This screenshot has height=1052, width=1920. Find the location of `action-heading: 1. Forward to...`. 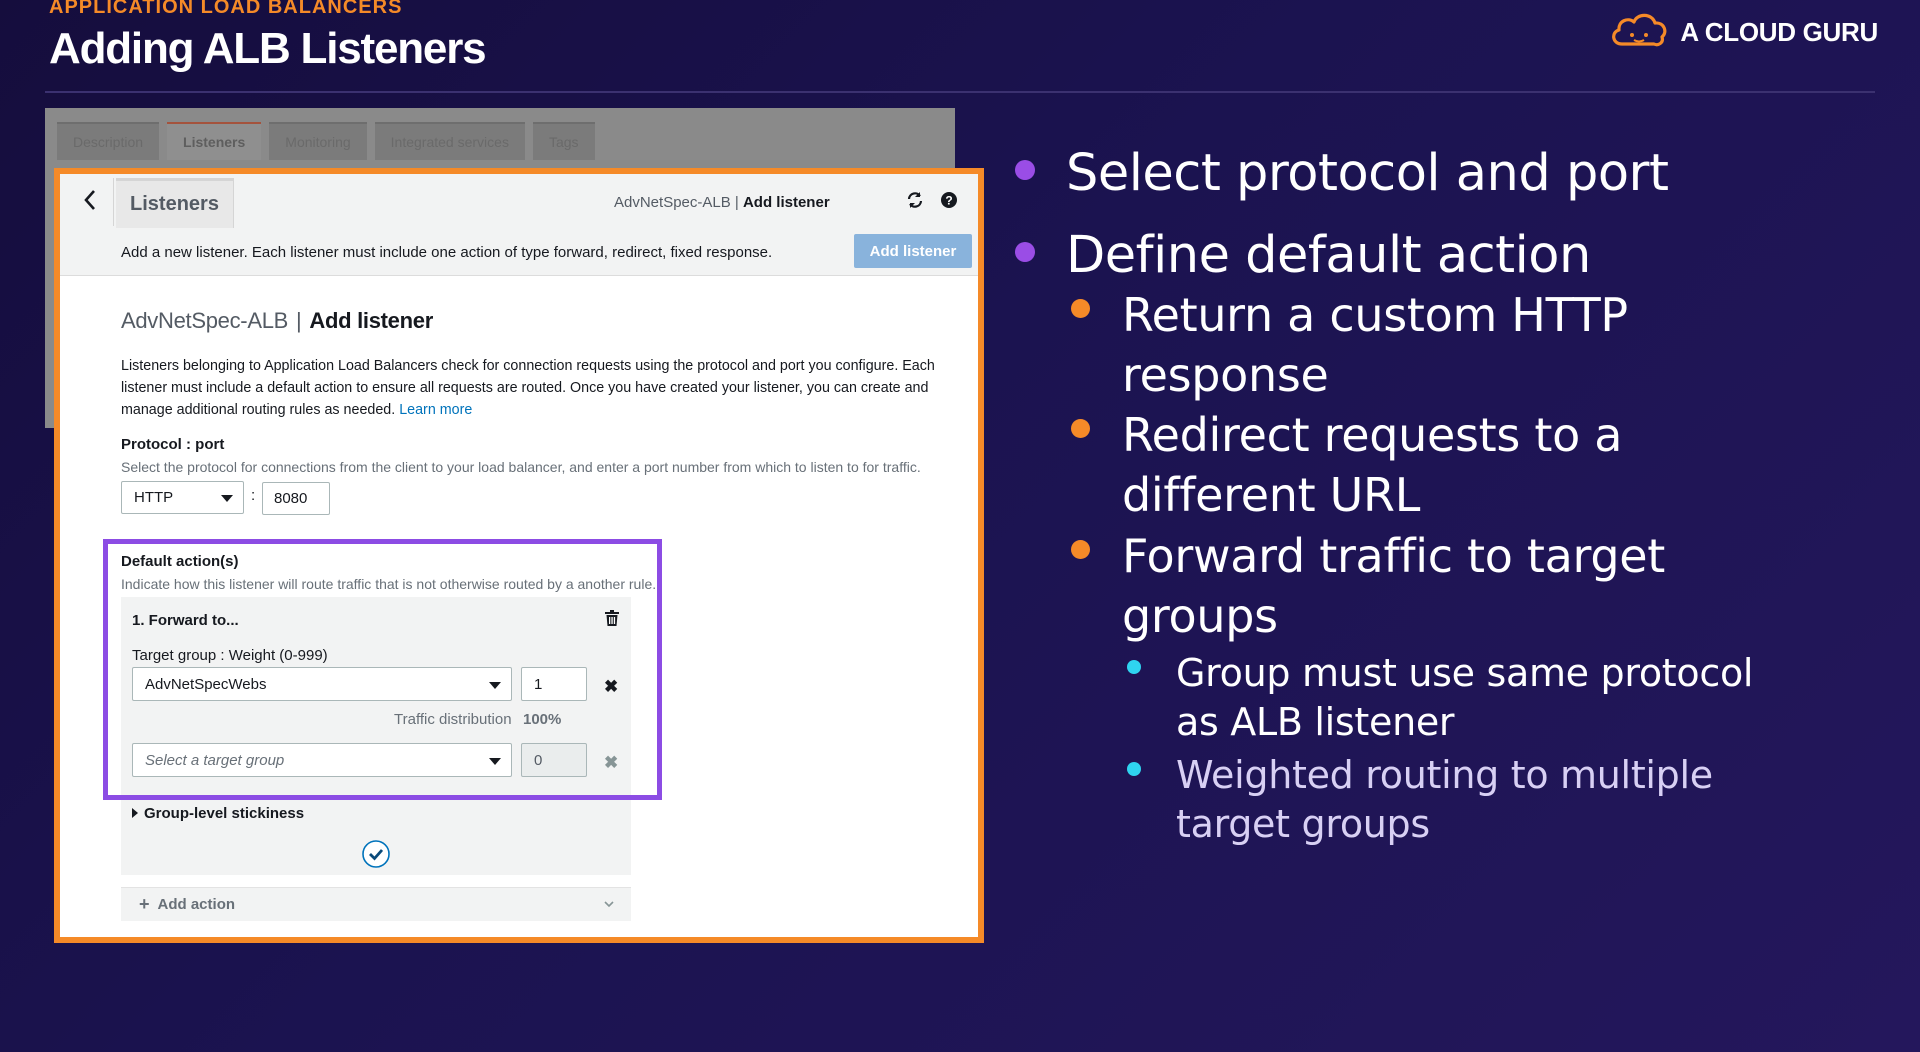

action-heading: 1. Forward to... is located at coordinates (185, 620).